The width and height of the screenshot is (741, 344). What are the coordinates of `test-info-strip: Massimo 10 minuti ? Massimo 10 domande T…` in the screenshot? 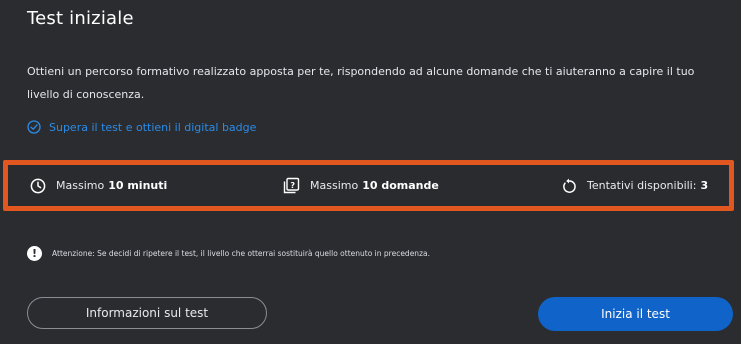 It's located at (368, 185).